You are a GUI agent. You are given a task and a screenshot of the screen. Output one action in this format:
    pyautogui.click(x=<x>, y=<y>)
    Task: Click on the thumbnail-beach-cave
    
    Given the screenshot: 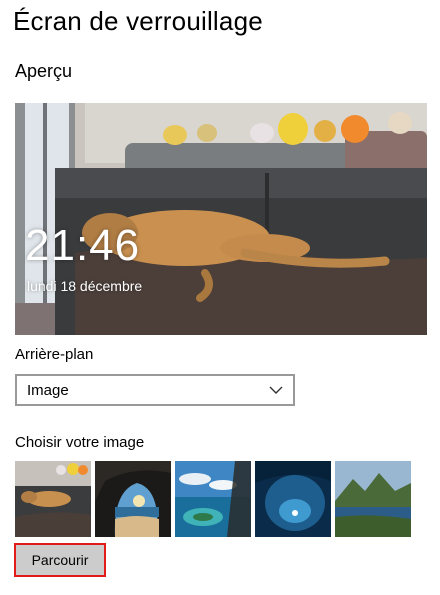 What is the action you would take?
    pyautogui.click(x=133, y=499)
    